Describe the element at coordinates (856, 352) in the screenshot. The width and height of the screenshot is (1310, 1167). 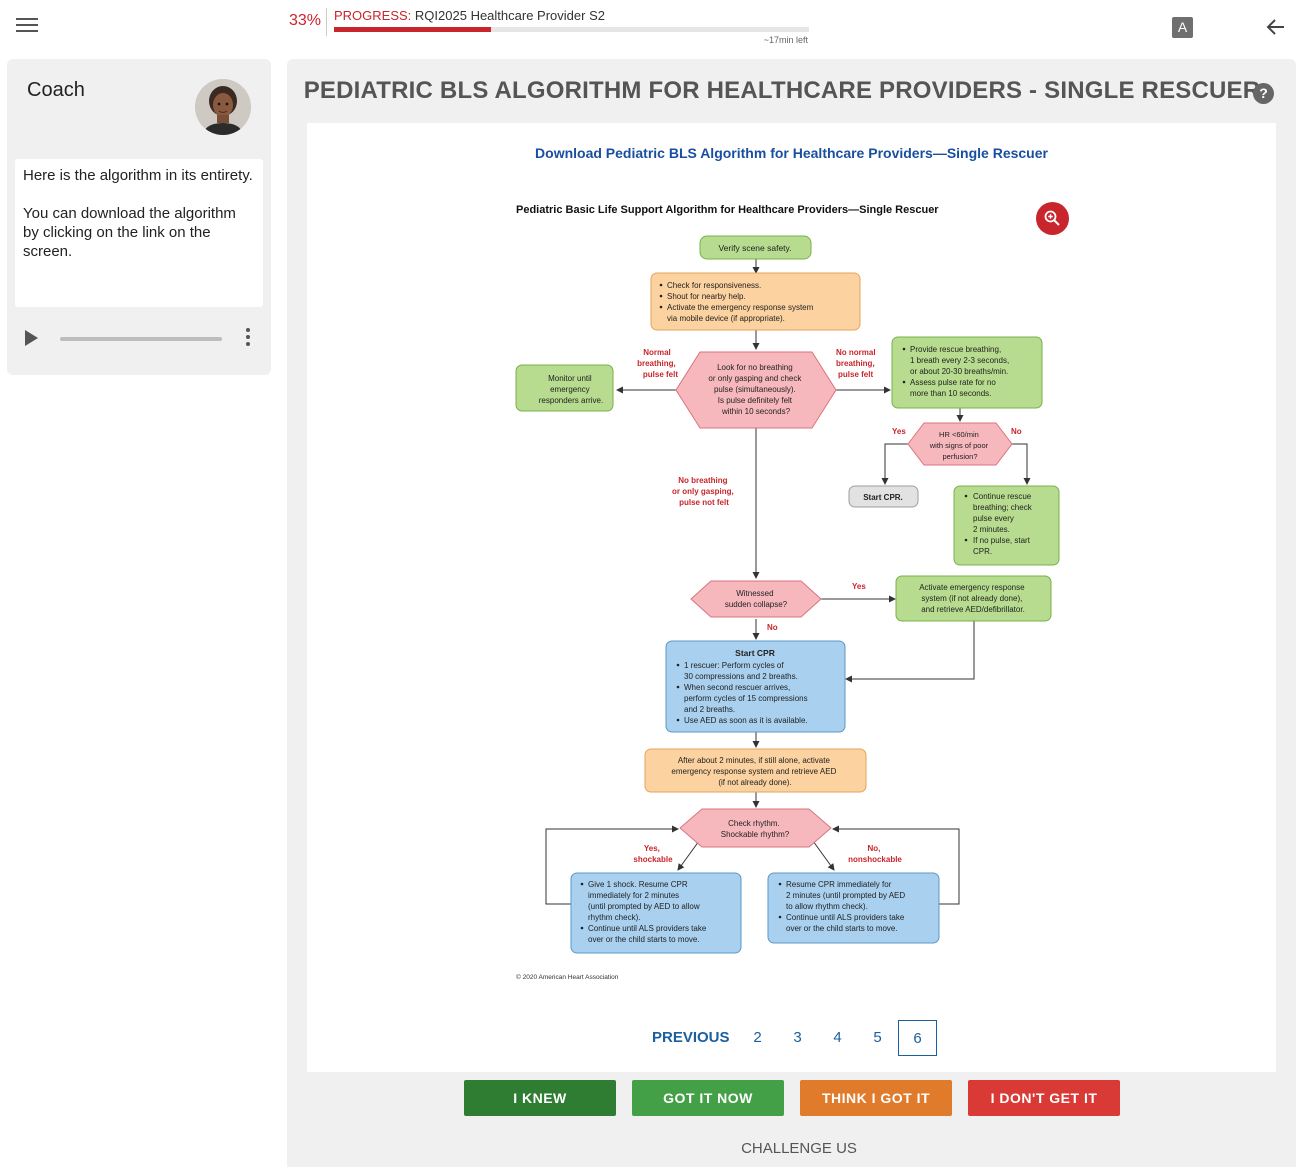
I see `no-normal-label-1: No normal` at that location.